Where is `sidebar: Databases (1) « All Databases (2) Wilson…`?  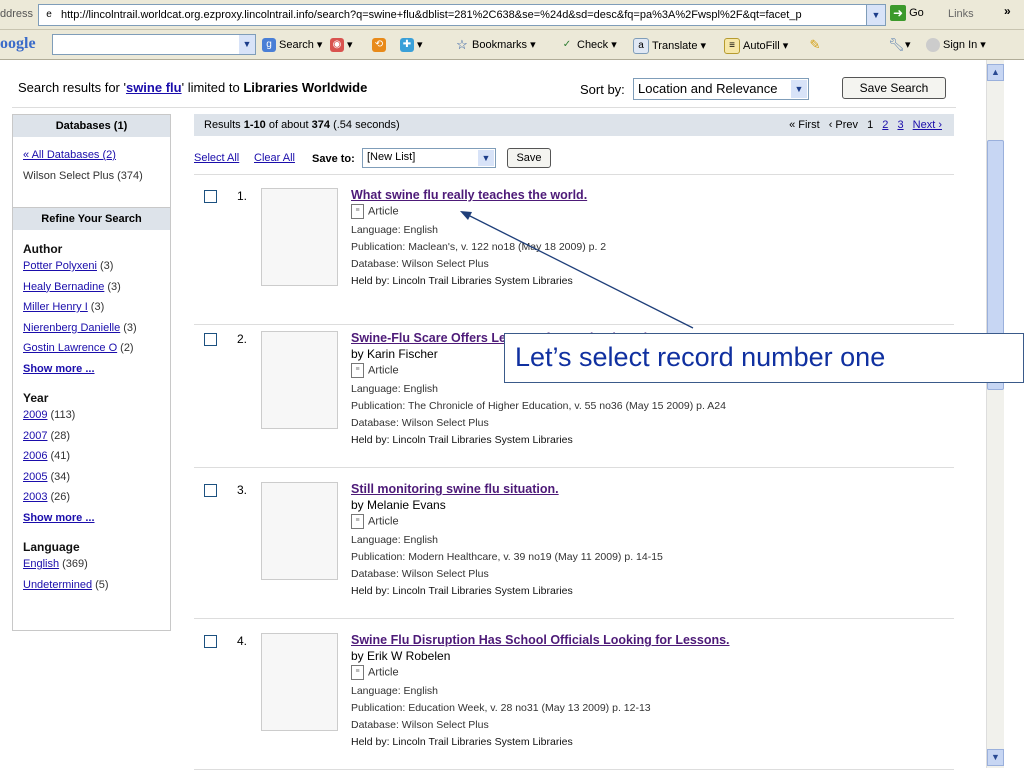
sidebar: Databases (1) « All Databases (2) Wilson… is located at coordinates (91, 372).